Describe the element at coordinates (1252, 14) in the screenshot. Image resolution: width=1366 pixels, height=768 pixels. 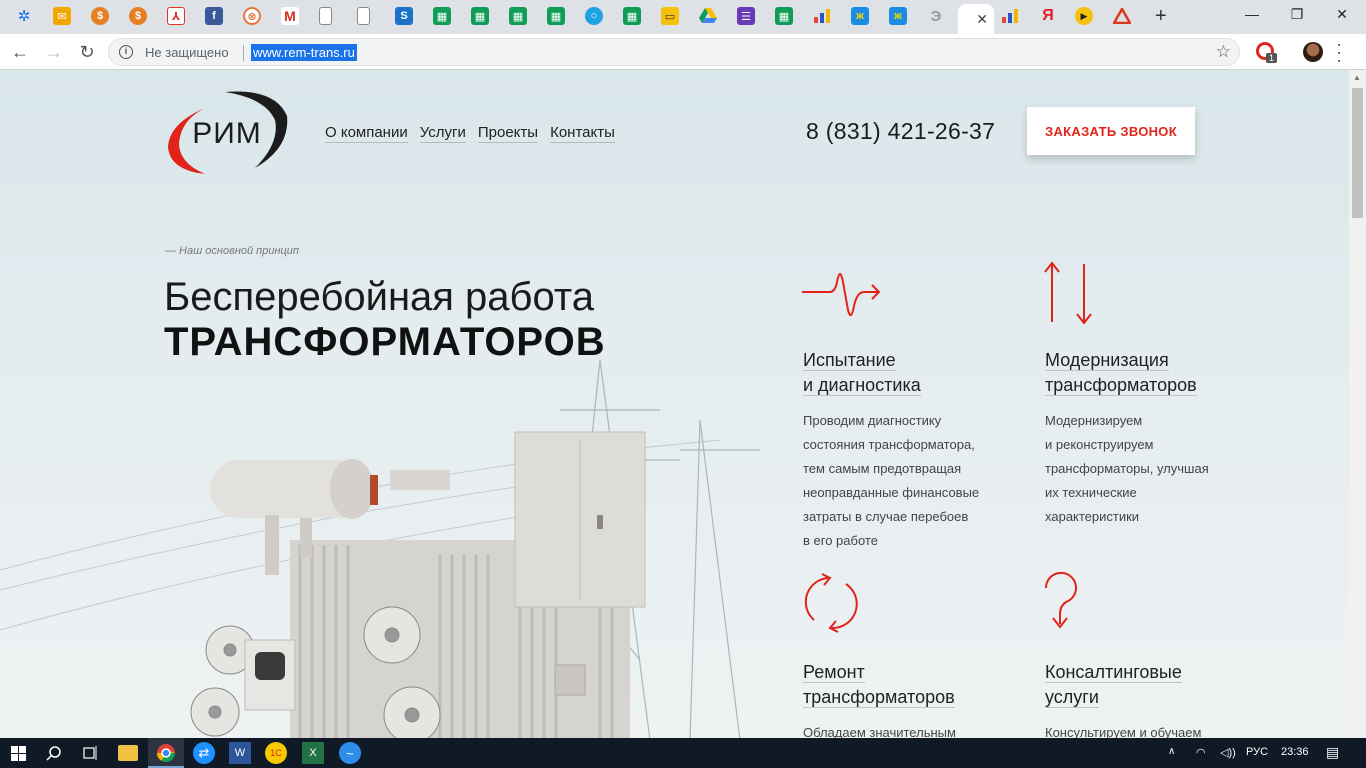
I see `minimize-button: —` at that location.